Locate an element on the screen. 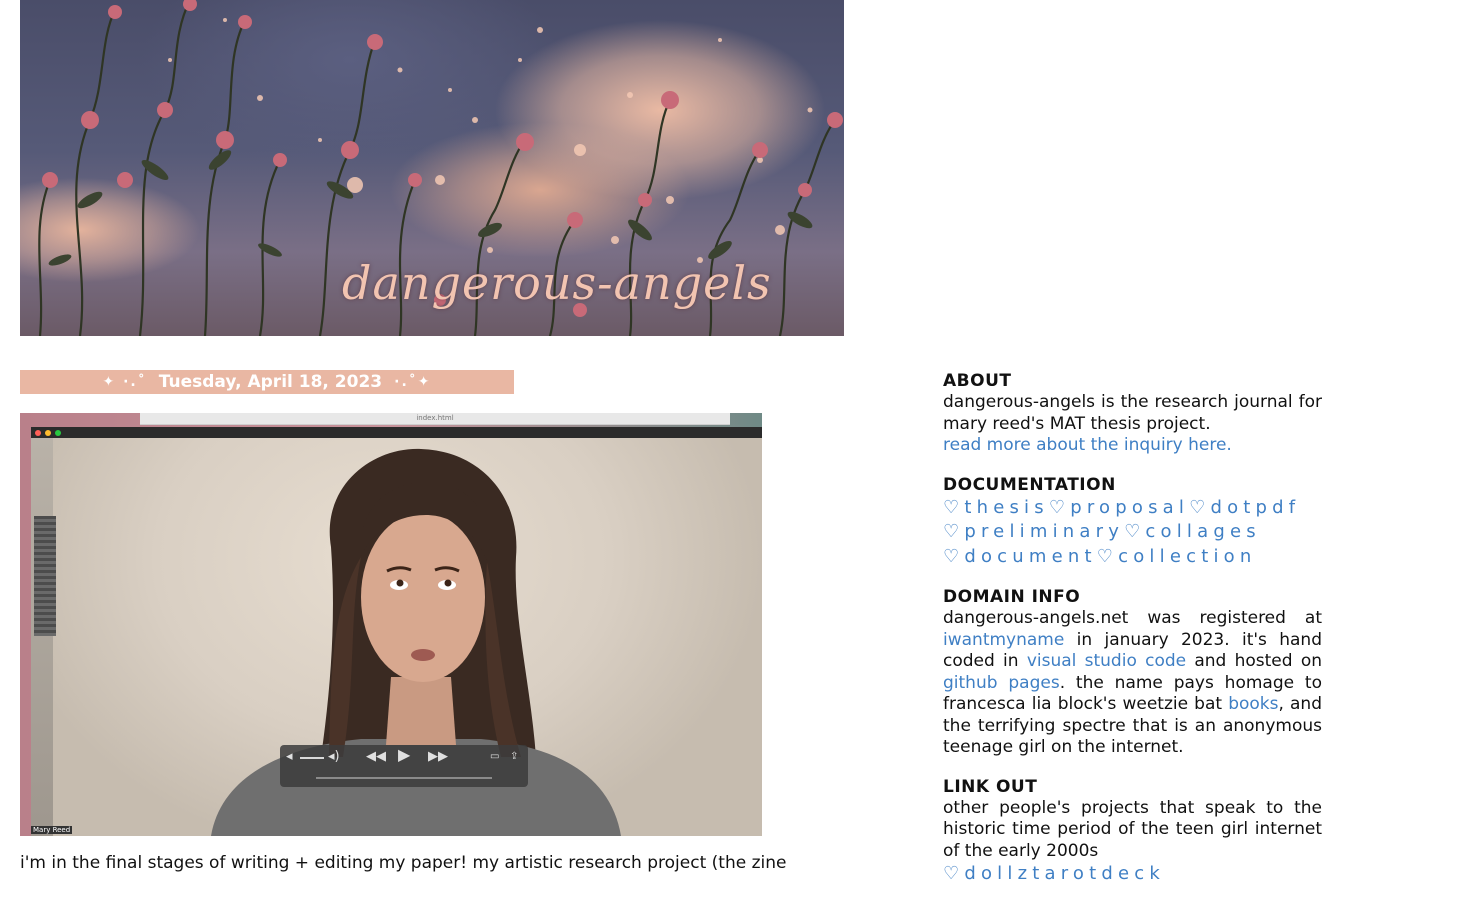 The height and width of the screenshot is (904, 1480). doc-link-collection: ♡collection is located at coordinates (1177, 556).